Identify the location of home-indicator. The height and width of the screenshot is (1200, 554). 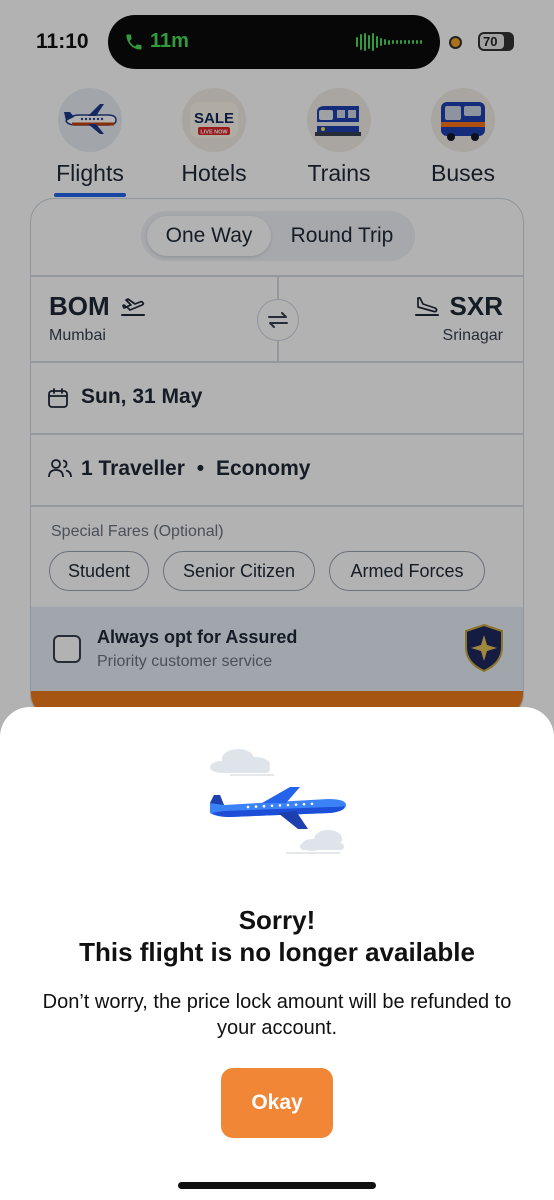
(277, 1185).